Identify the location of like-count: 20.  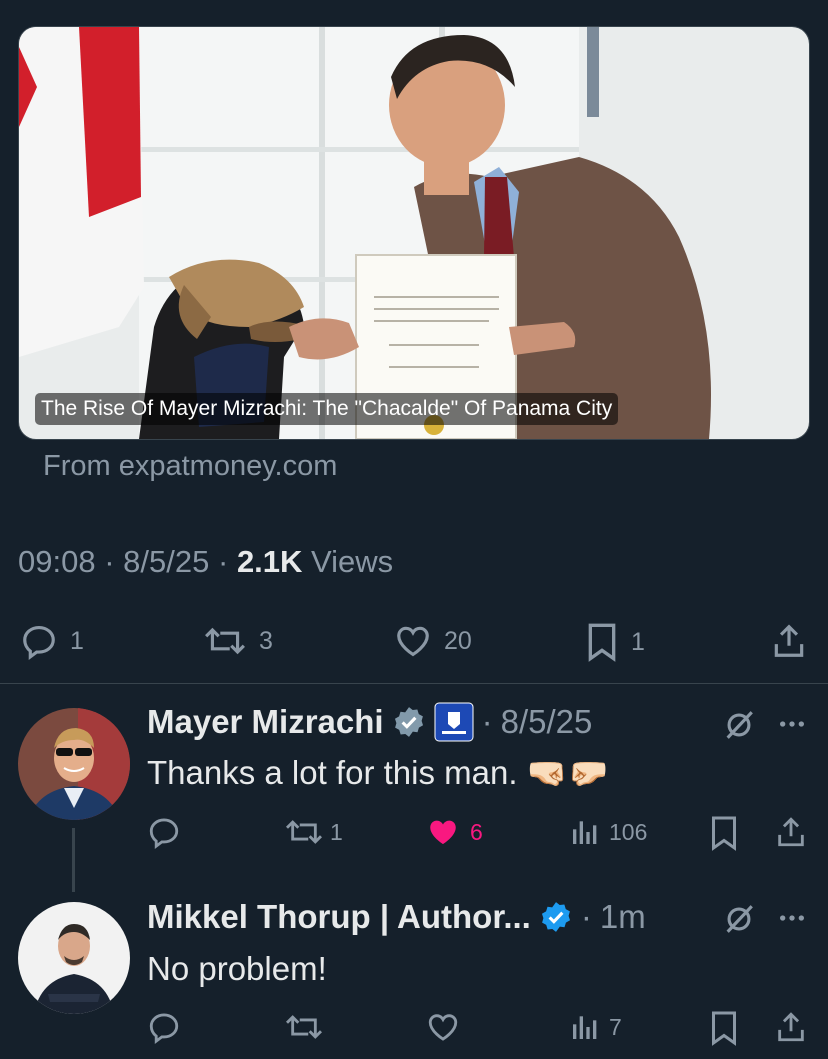
(458, 640).